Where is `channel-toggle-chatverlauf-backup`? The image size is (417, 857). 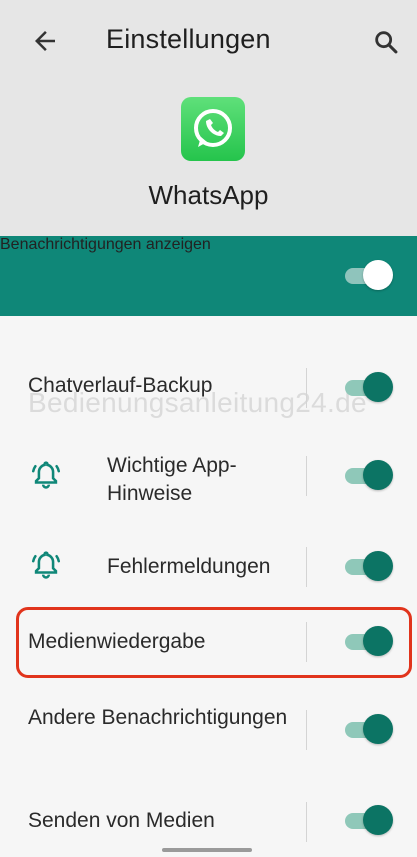 channel-toggle-chatverlauf-backup is located at coordinates (368, 388).